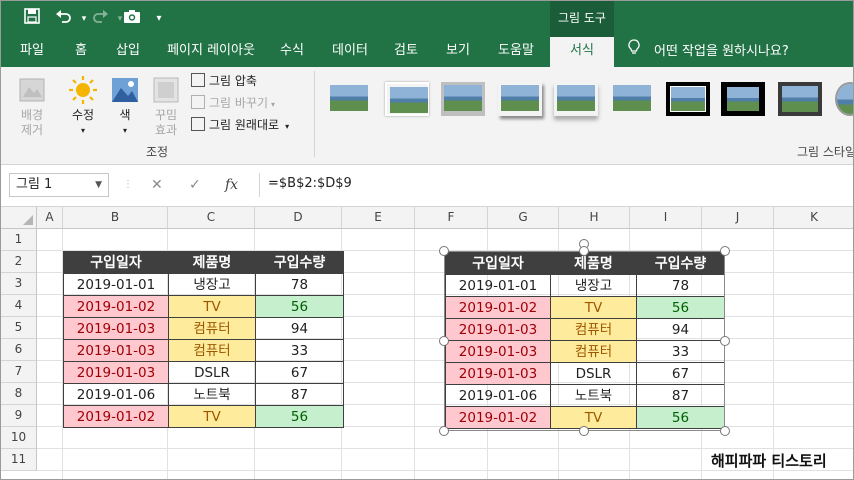  What do you see at coordinates (81, 52) in the screenshot?
I see `tab-home: 홈` at bounding box center [81, 52].